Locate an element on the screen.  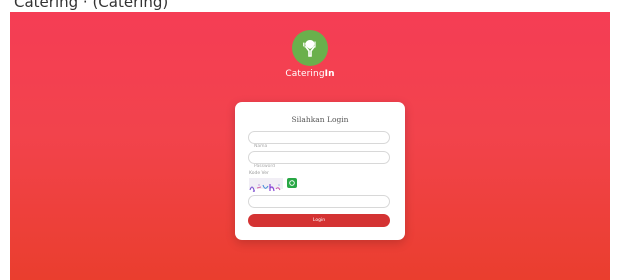
captcha-label: Kode Ver is located at coordinates (259, 173).